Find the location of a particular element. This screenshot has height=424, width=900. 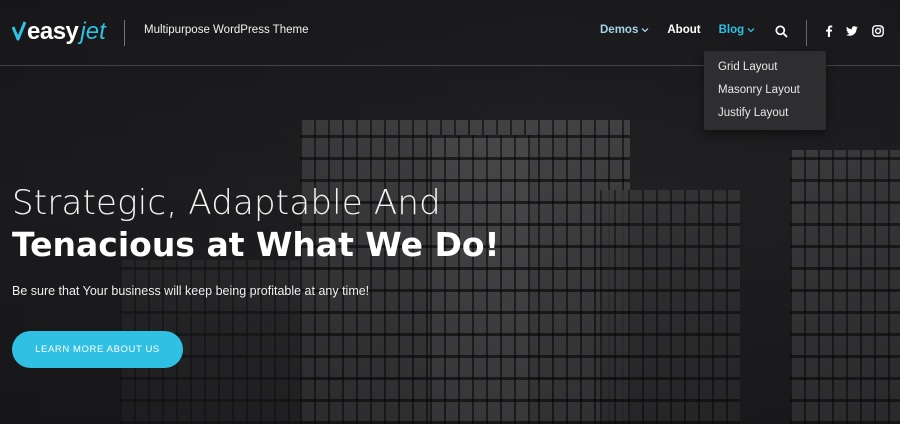

nav-item-label: Demos is located at coordinates (619, 30).